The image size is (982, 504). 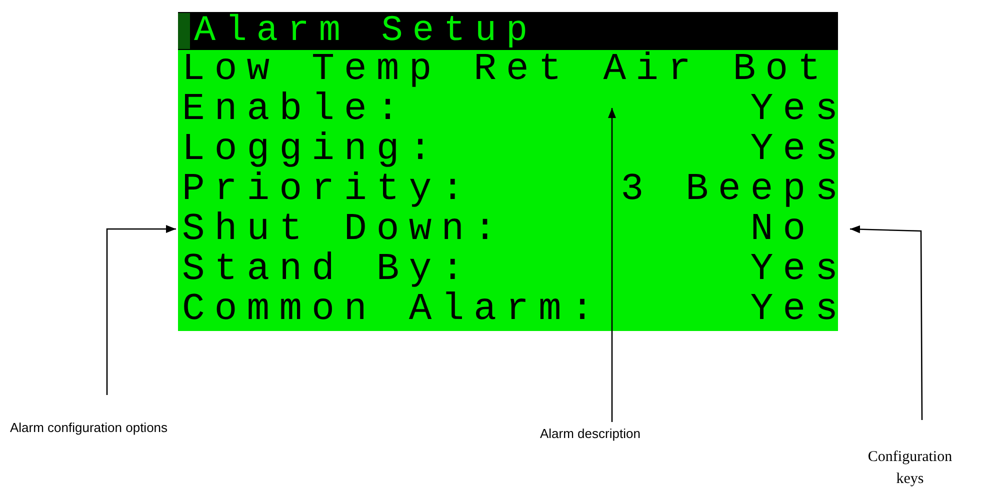 I want to click on option-label: Logging:, so click(x=312, y=150).